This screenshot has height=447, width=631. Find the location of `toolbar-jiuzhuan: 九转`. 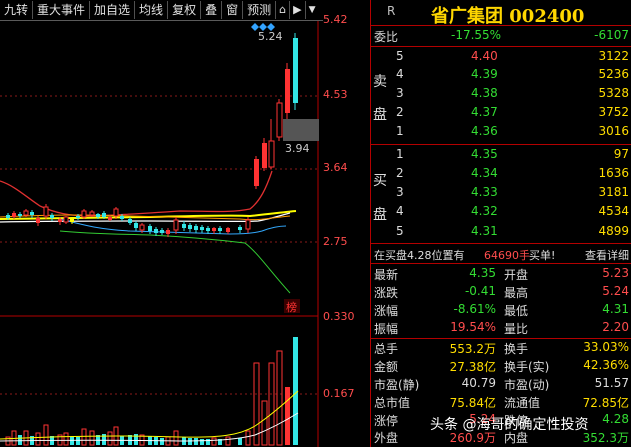

toolbar-jiuzhuan: 九转 is located at coordinates (17, 10).